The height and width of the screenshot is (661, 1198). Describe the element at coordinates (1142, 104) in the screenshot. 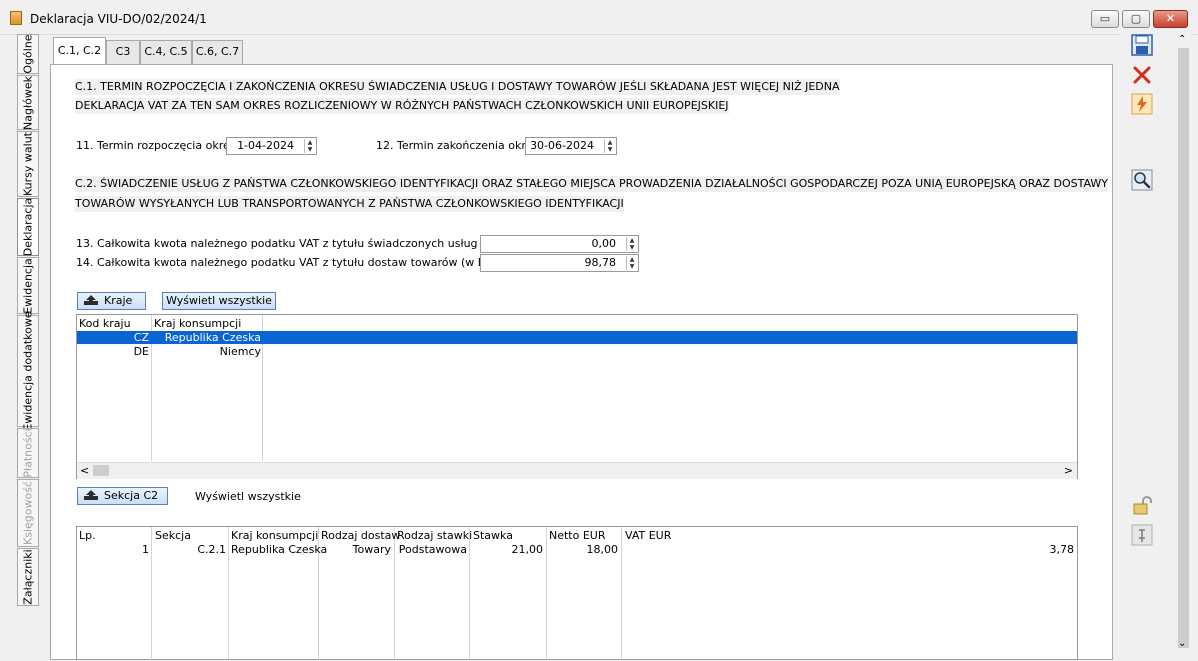

I see `lightning-icon` at that location.